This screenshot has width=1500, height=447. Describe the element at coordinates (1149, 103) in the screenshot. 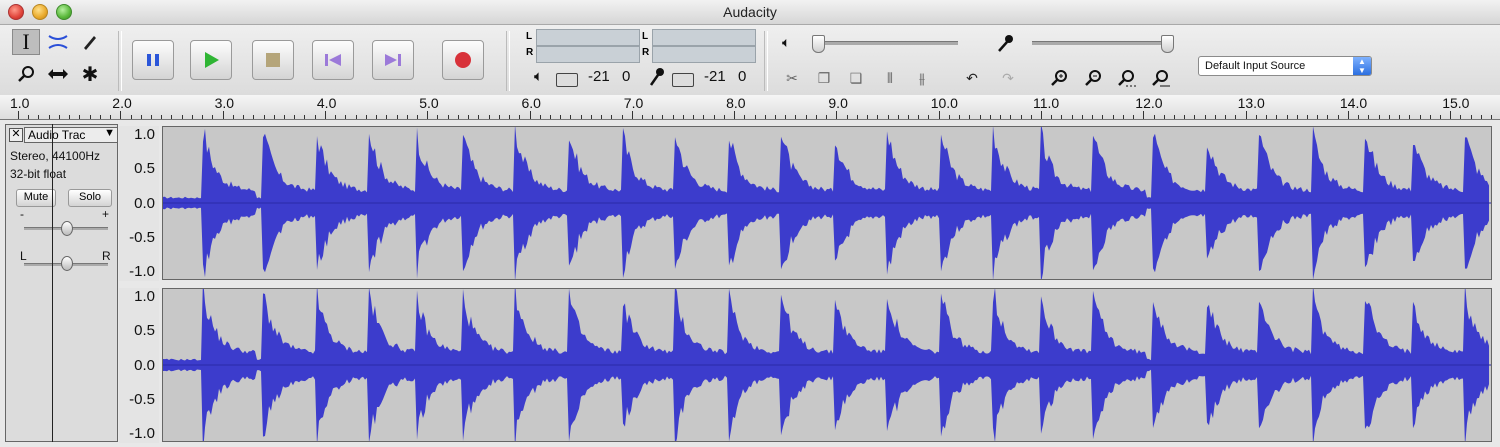

I see `ruler-label: 12.0` at that location.